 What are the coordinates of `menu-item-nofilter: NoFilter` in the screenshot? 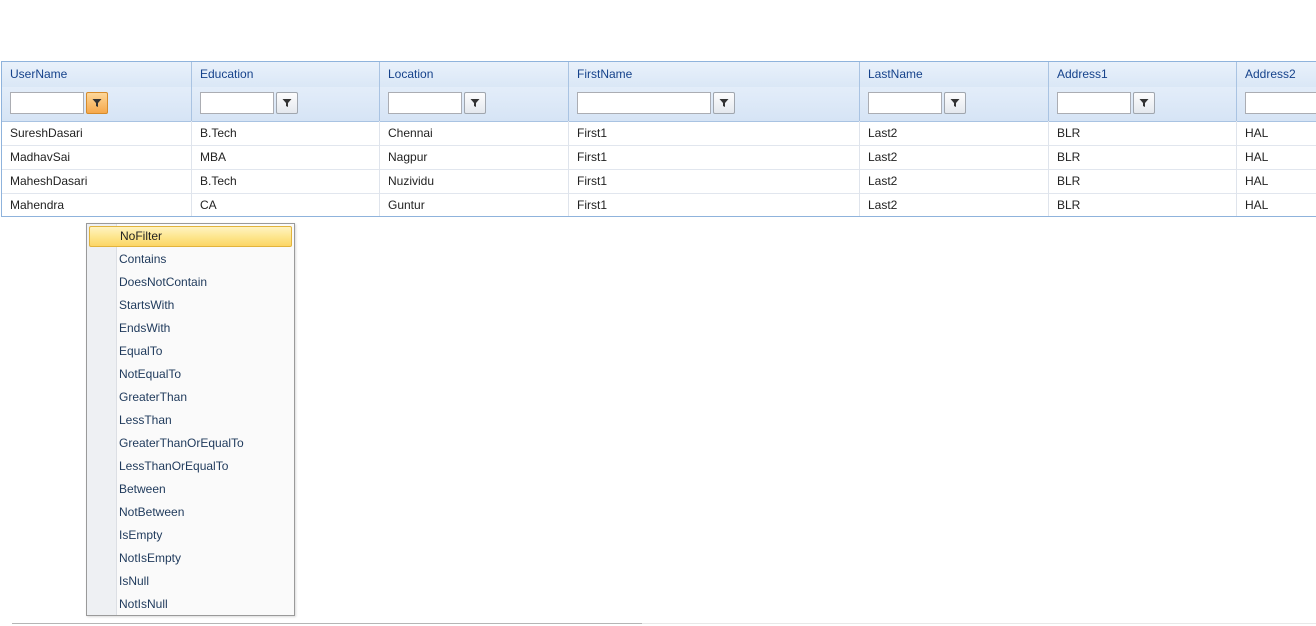 It's located at (190, 236).